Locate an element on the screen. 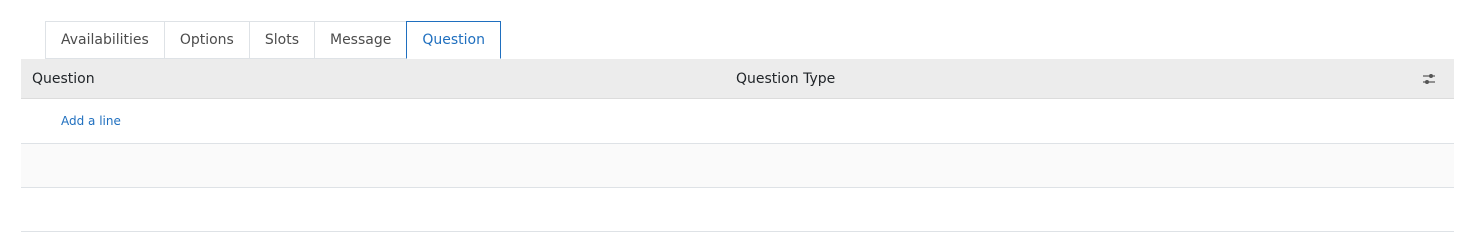 This screenshot has width=1477, height=240. column-header-question-type: Question Type is located at coordinates (785, 78).